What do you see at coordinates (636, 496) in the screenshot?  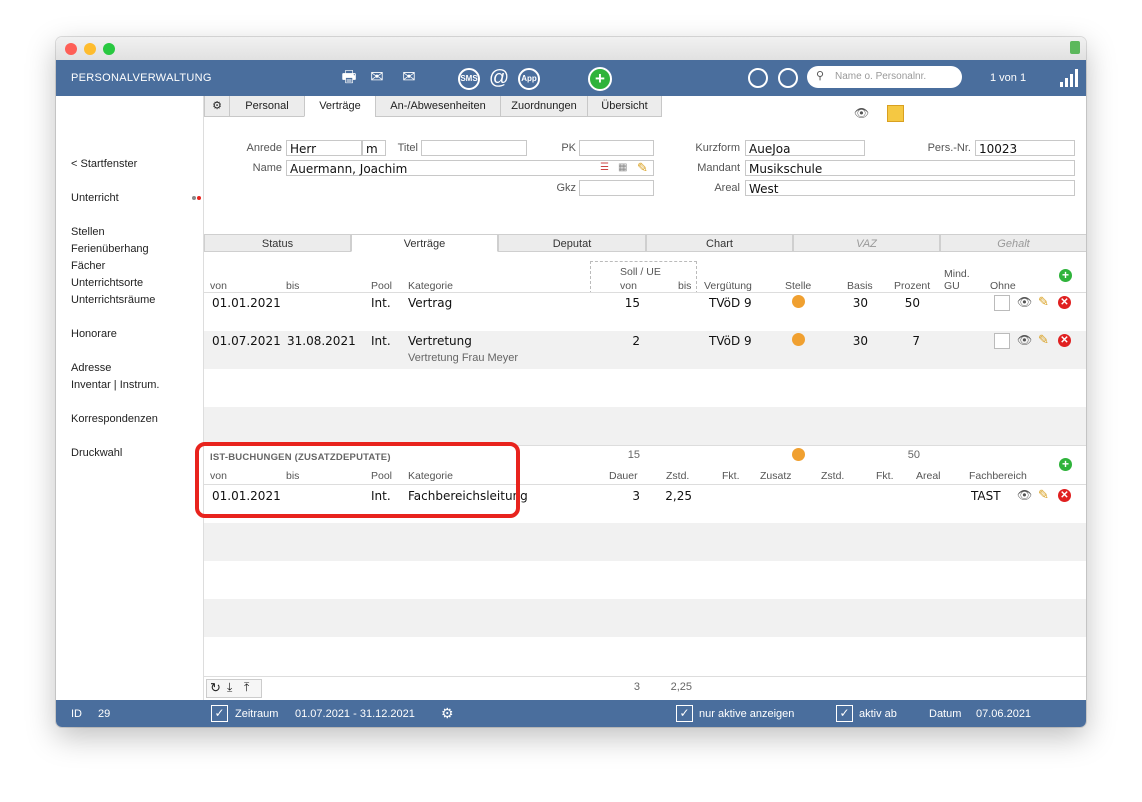 I see `ist-row-dauer: 3` at bounding box center [636, 496].